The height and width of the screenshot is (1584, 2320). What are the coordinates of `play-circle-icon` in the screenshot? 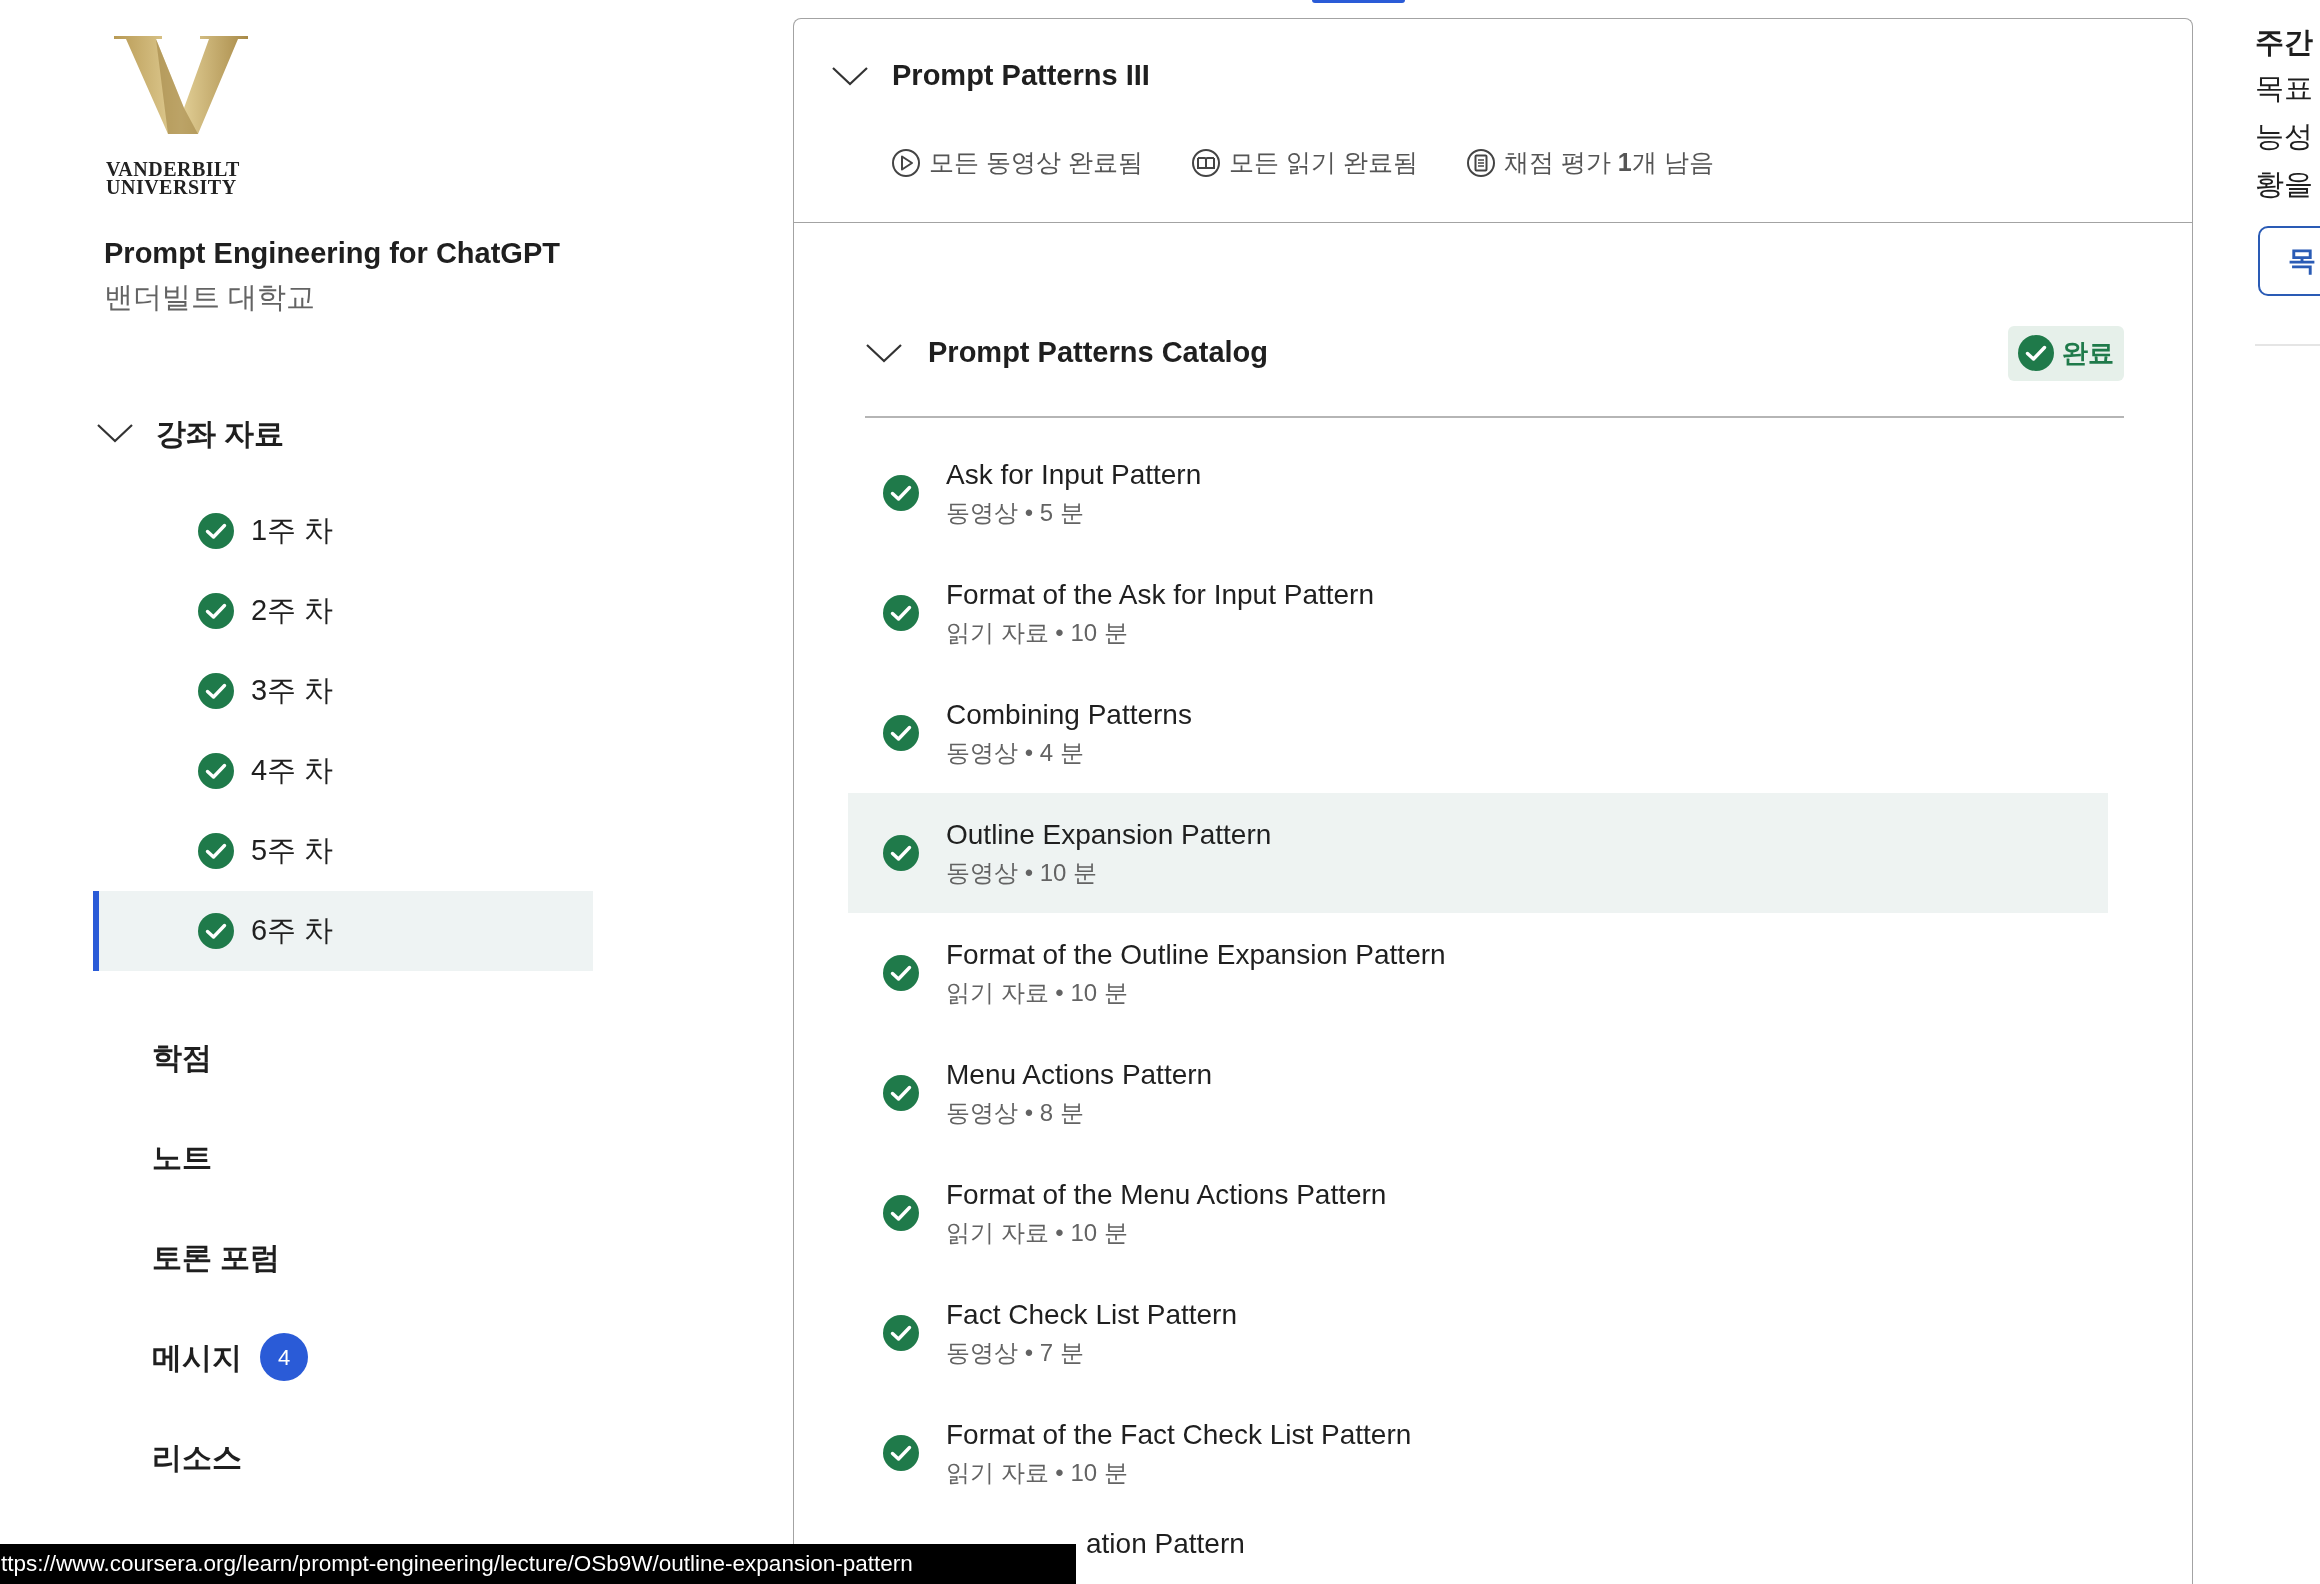 It's located at (906, 162).